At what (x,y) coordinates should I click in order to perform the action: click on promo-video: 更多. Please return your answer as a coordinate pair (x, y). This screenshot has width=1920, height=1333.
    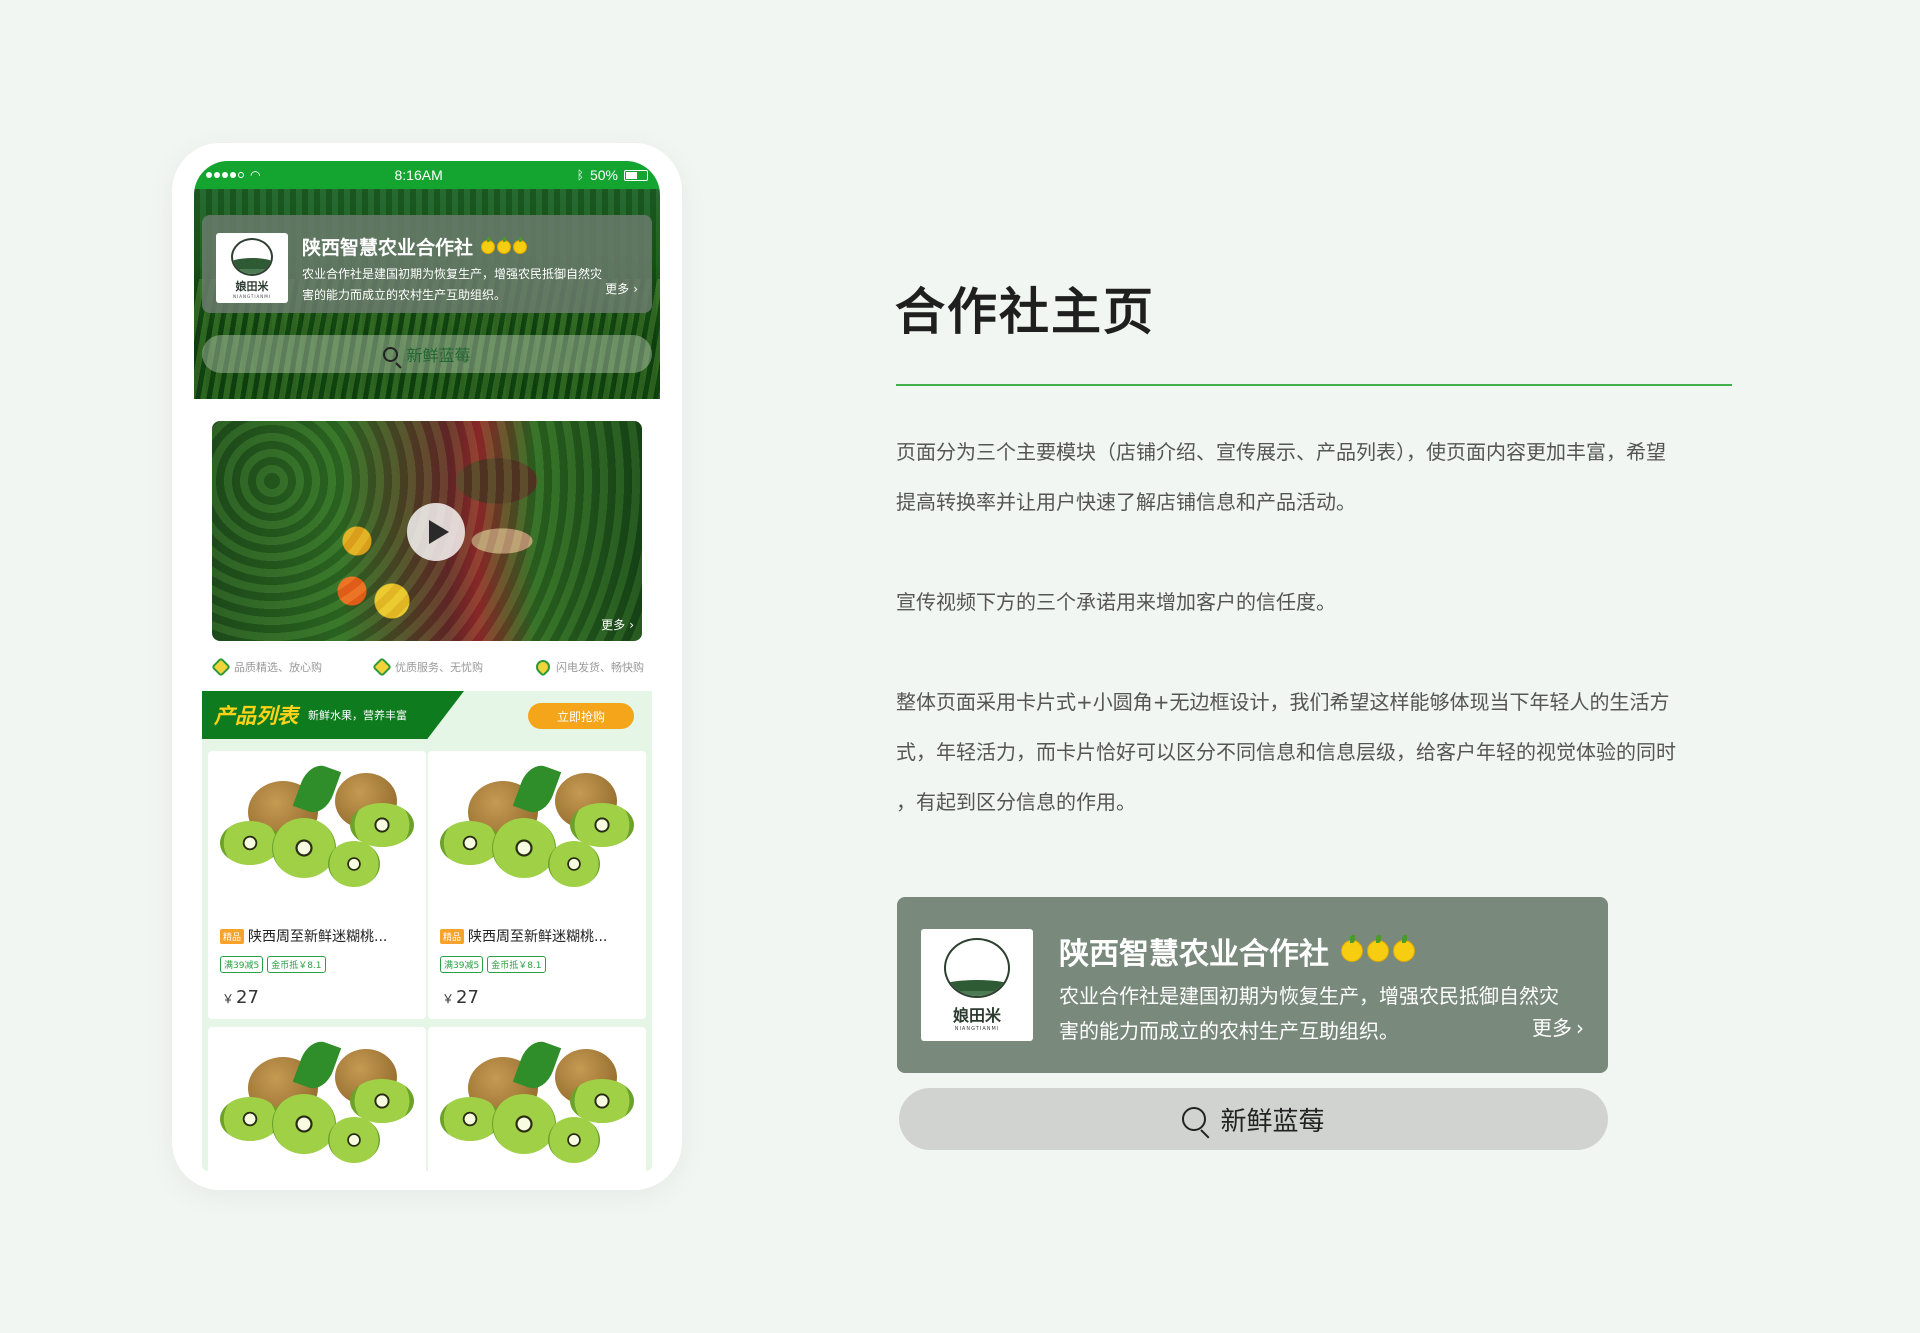
    Looking at the image, I should click on (427, 531).